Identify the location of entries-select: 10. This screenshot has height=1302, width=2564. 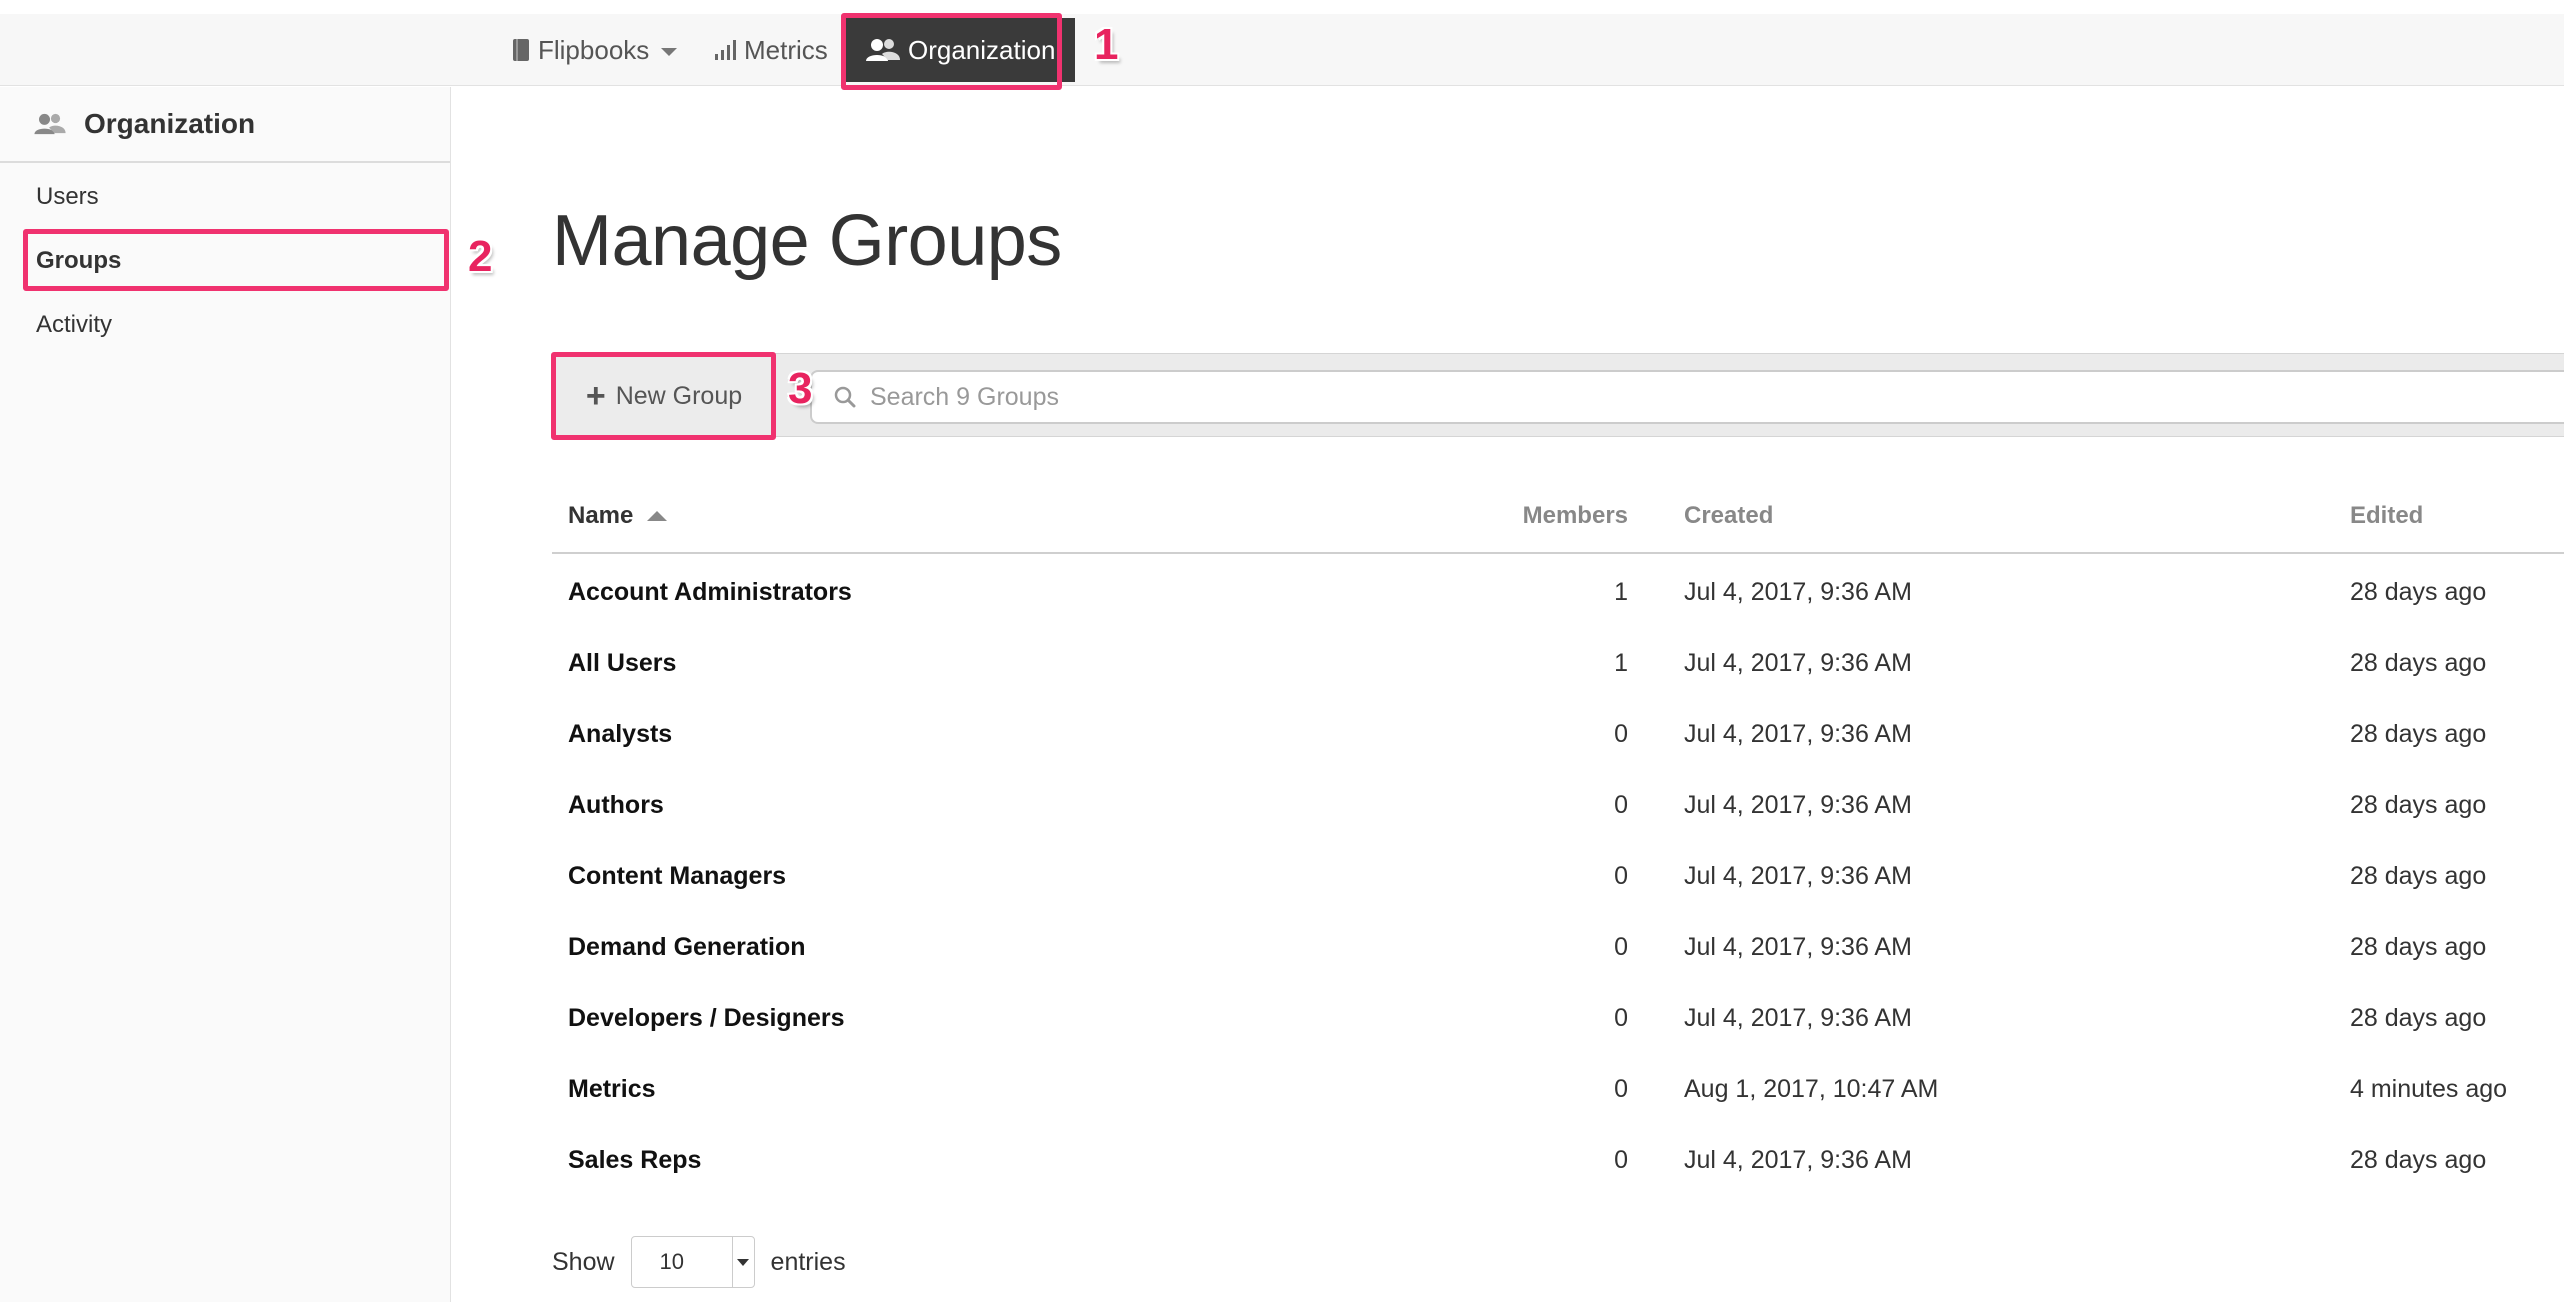
(692, 1262).